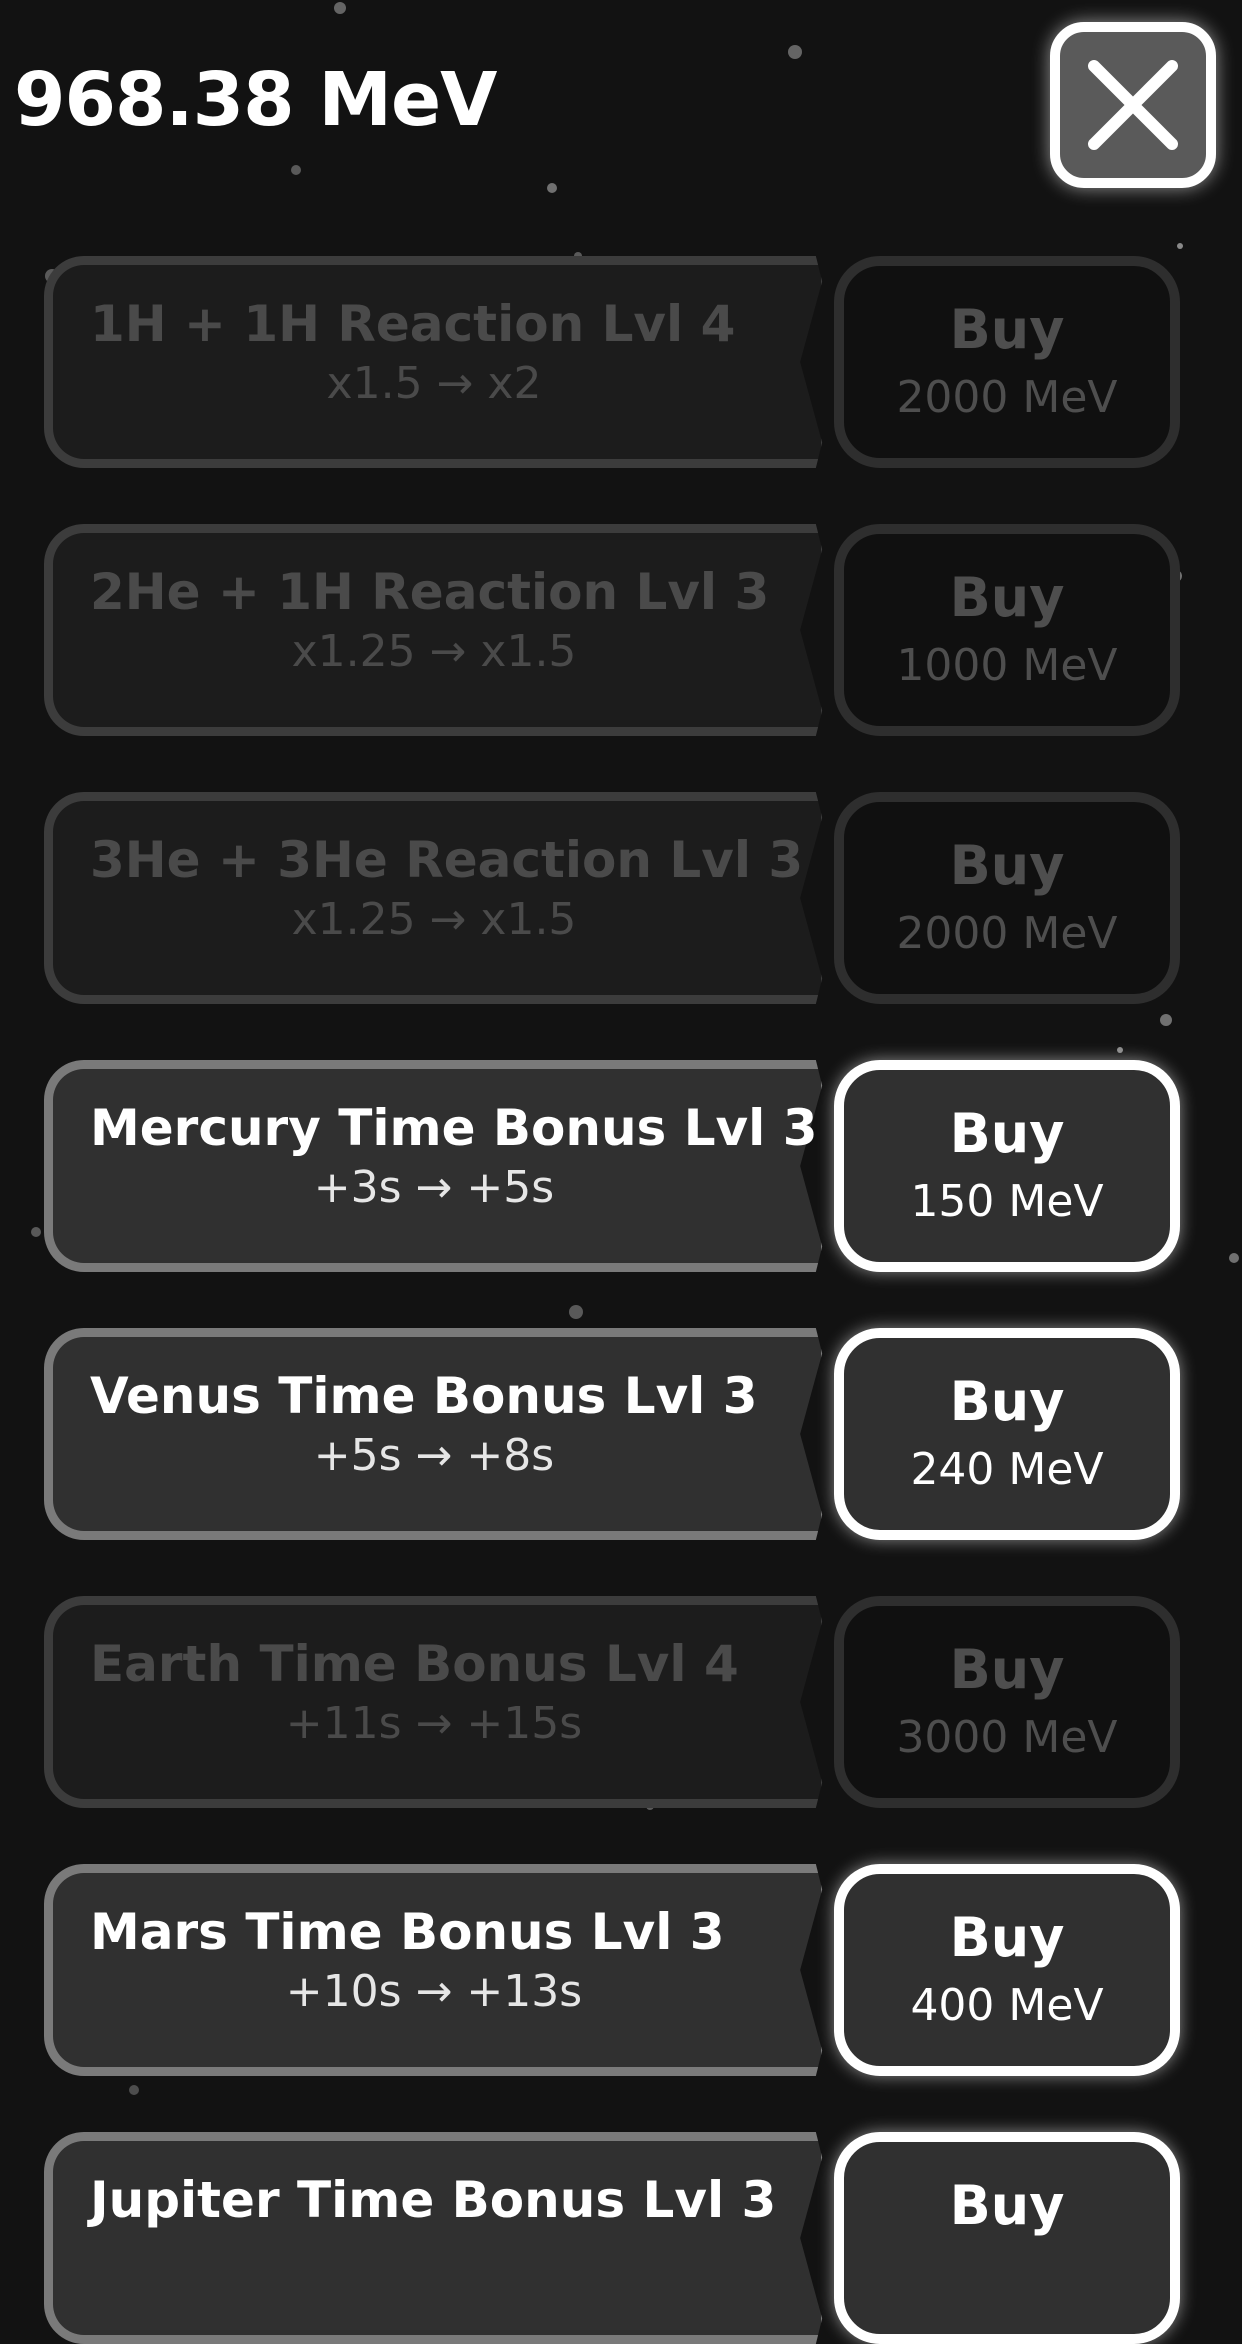  Describe the element at coordinates (433, 2200) in the screenshot. I see `upgrade-title: Jupiter Time Bonus Lvl 3` at that location.